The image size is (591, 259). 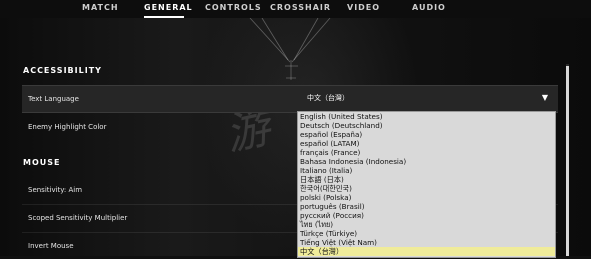 What do you see at coordinates (78, 218) in the screenshot?
I see `scoped-sensitivity-label: Scoped Sensitivity Multiplier` at bounding box center [78, 218].